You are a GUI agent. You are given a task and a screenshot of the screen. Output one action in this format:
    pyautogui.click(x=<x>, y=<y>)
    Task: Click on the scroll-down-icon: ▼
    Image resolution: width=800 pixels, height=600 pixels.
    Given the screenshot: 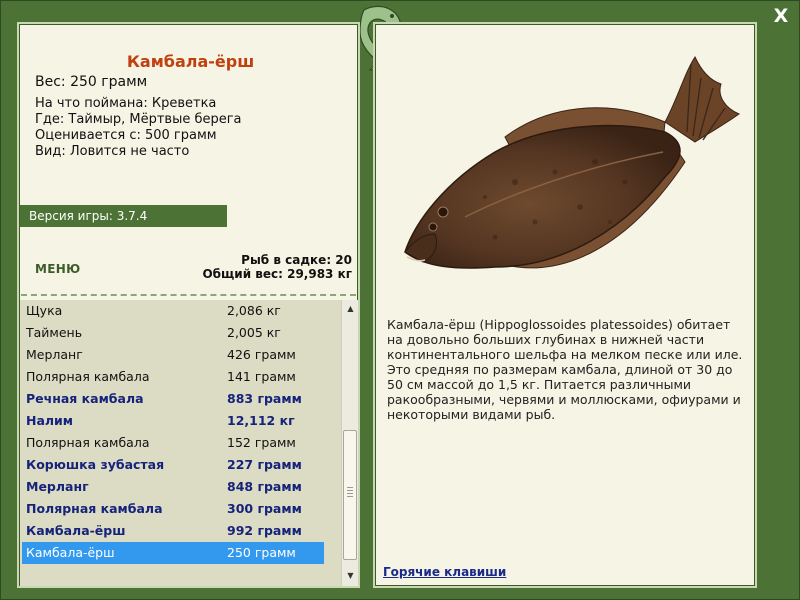 What is the action you would take?
    pyautogui.click(x=350, y=575)
    